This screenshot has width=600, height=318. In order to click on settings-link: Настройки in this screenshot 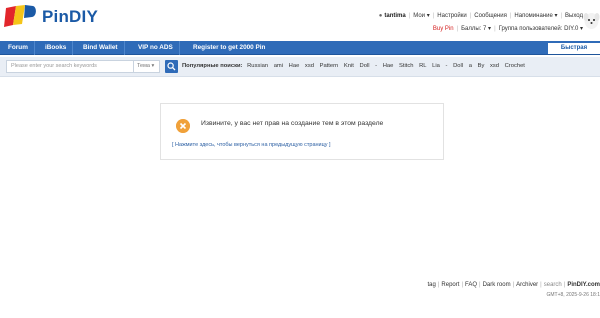, I will do `click(451, 16)`.